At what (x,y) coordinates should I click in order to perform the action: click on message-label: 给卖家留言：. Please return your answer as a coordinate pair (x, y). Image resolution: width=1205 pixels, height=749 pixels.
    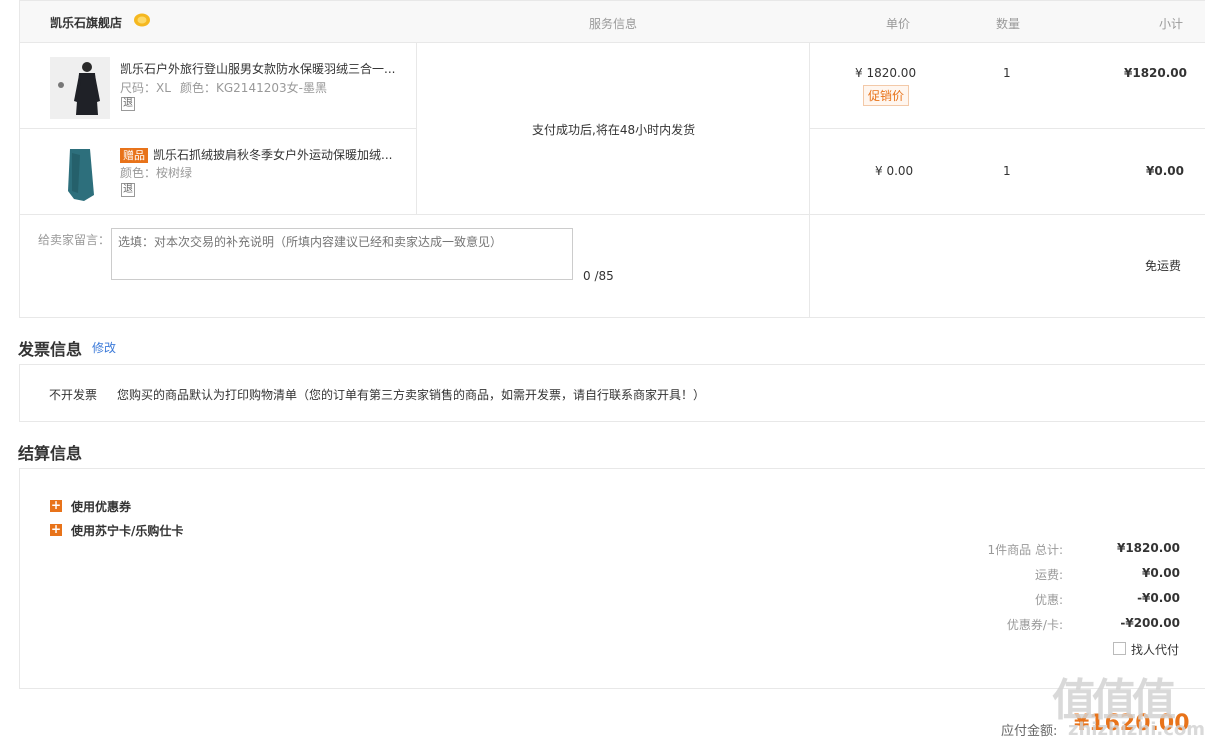
    Looking at the image, I should click on (74, 240).